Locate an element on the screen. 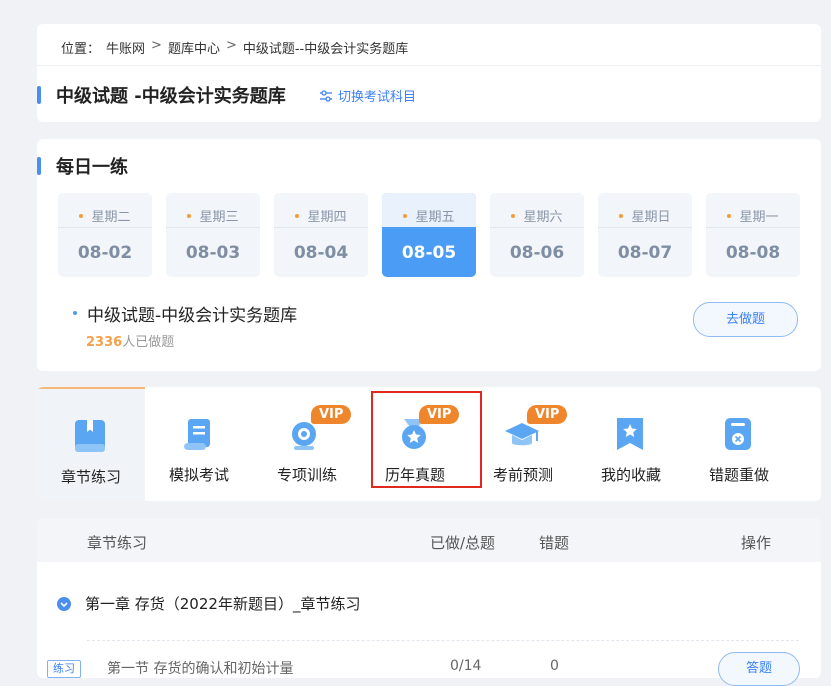 The image size is (831, 686). module-chapter-practice: 章节练习 is located at coordinates (91, 444).